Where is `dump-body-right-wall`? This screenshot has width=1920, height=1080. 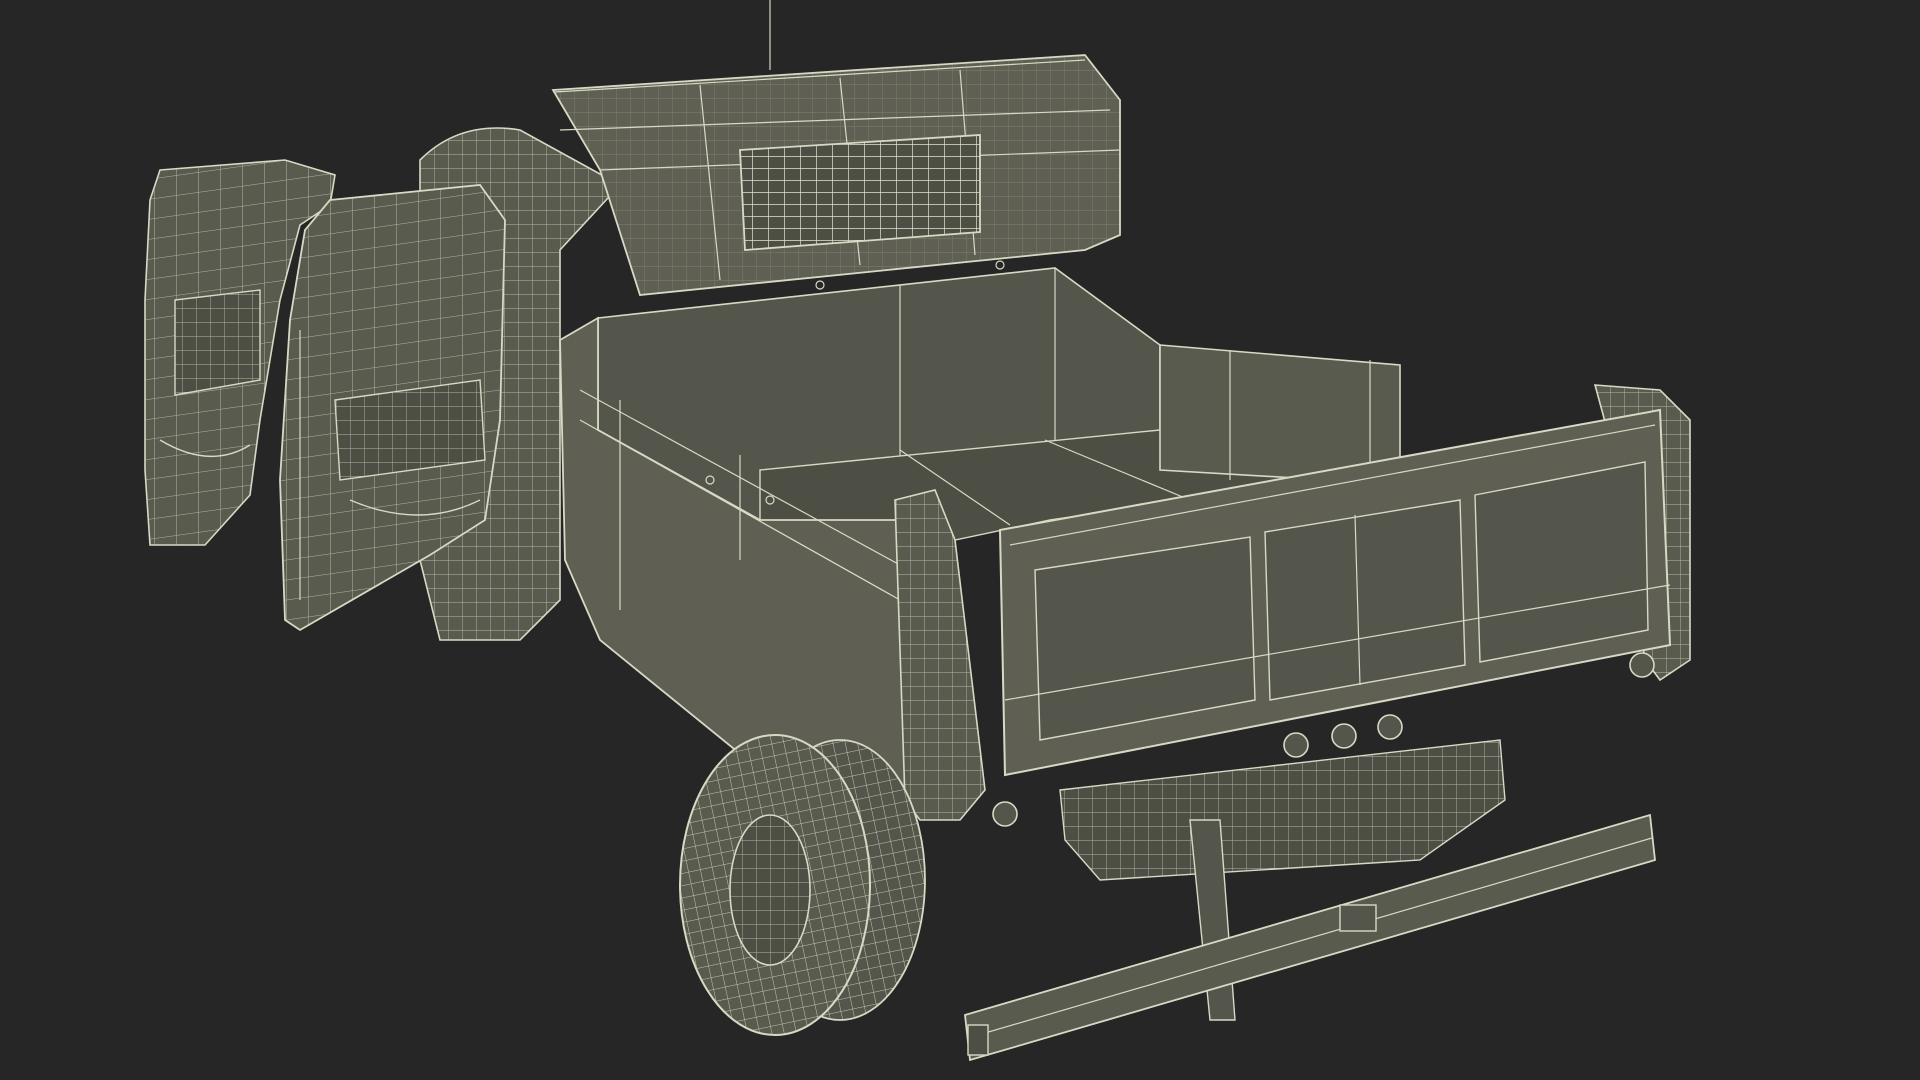 dump-body-right-wall is located at coordinates (1280, 412).